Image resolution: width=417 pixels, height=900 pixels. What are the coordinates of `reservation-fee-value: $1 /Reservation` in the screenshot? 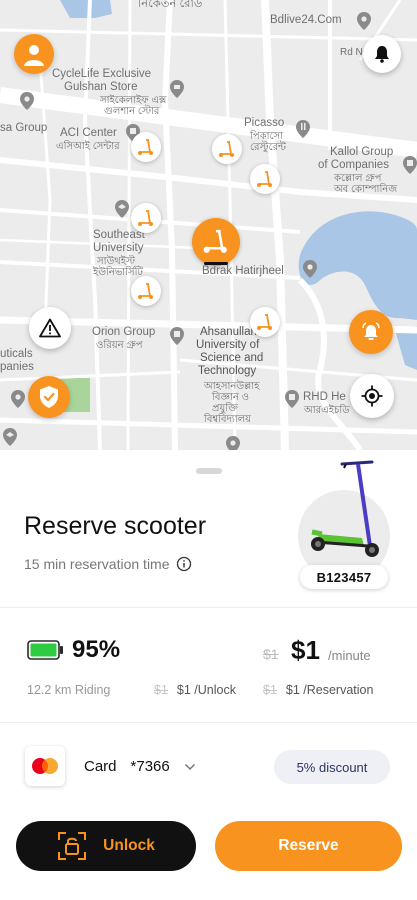 It's located at (329, 690).